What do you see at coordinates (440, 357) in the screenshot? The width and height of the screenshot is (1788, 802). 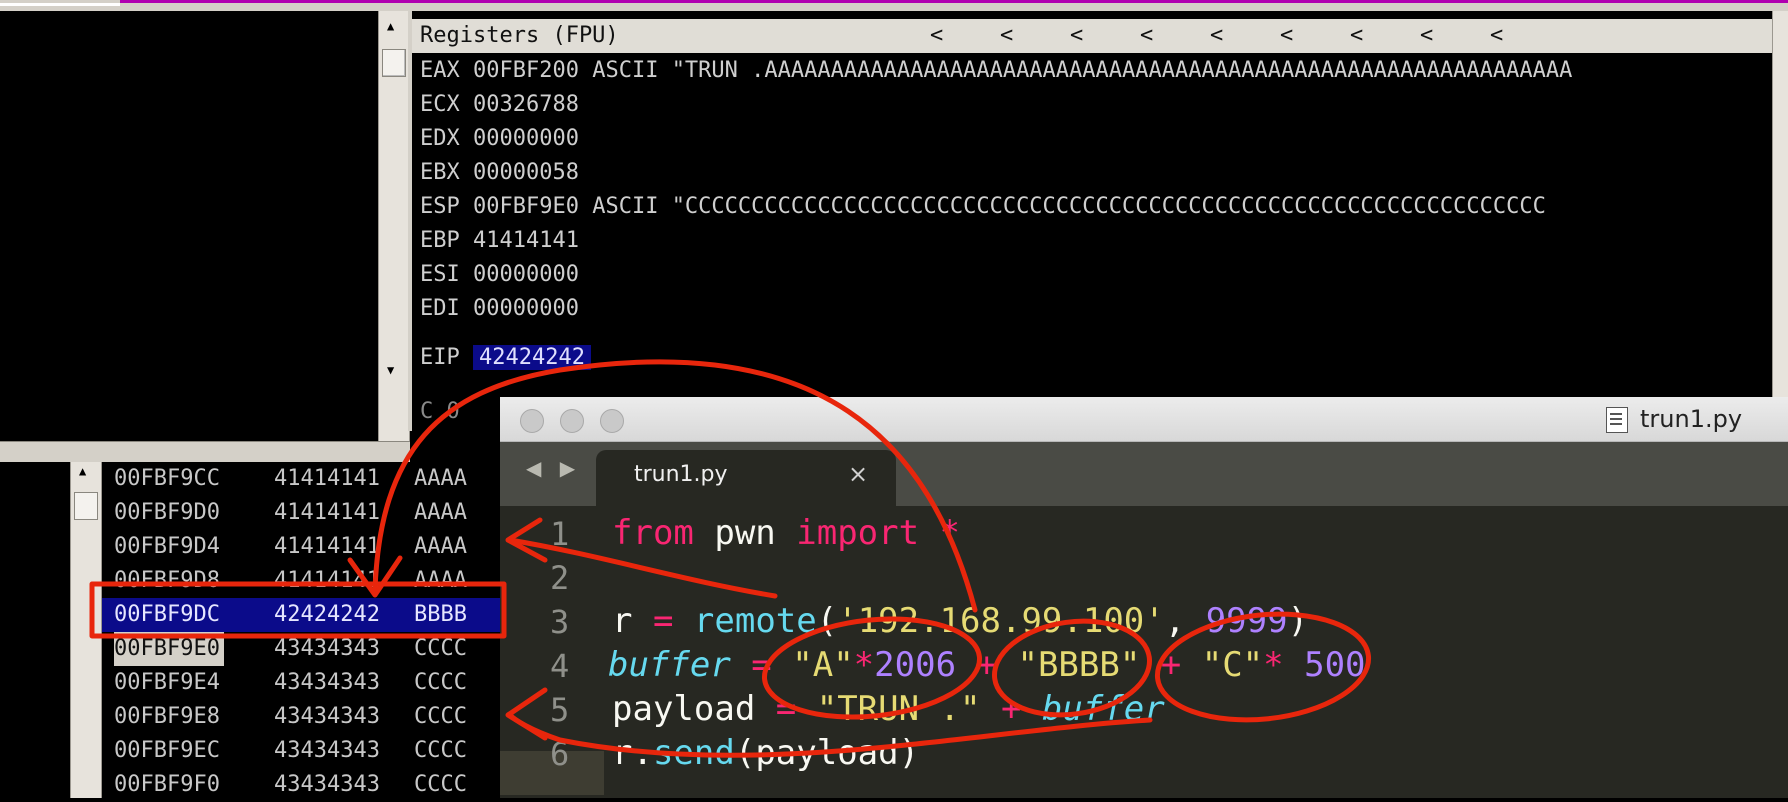 I see `register-name: EIP` at bounding box center [440, 357].